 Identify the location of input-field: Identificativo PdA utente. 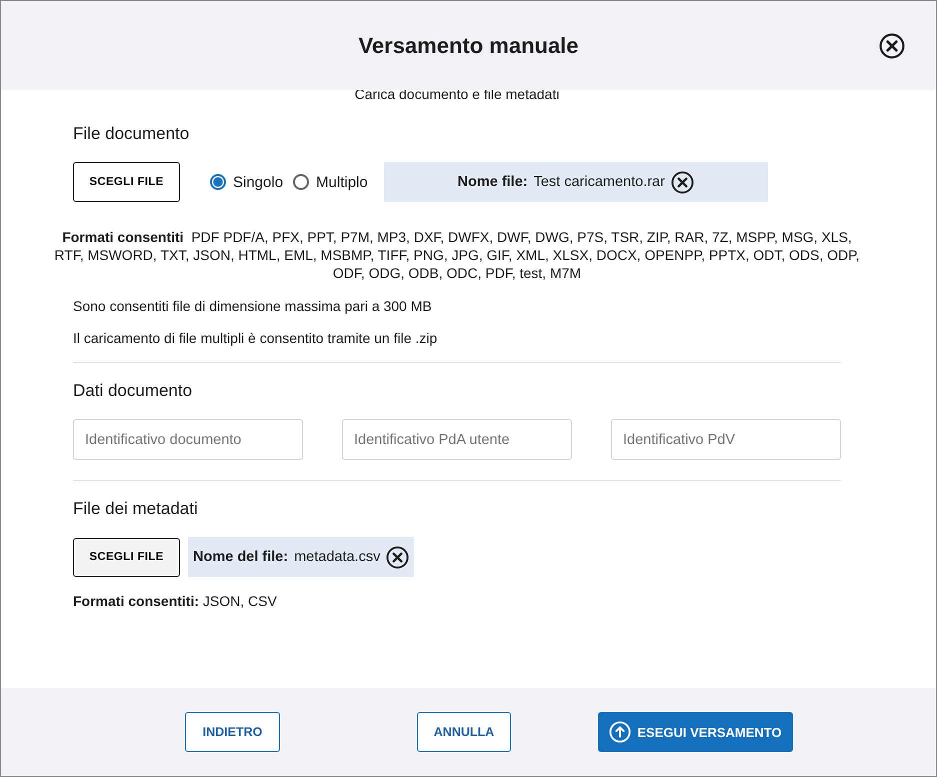
(457, 439).